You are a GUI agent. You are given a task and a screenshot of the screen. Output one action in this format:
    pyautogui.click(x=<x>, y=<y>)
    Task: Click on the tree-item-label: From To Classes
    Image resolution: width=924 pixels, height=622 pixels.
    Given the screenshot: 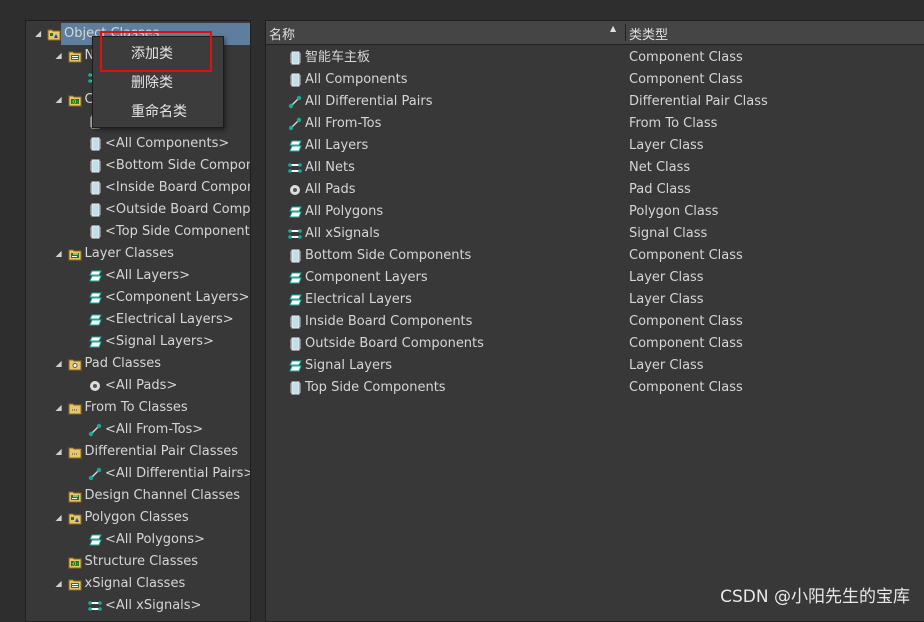 What is the action you would take?
    pyautogui.click(x=136, y=407)
    